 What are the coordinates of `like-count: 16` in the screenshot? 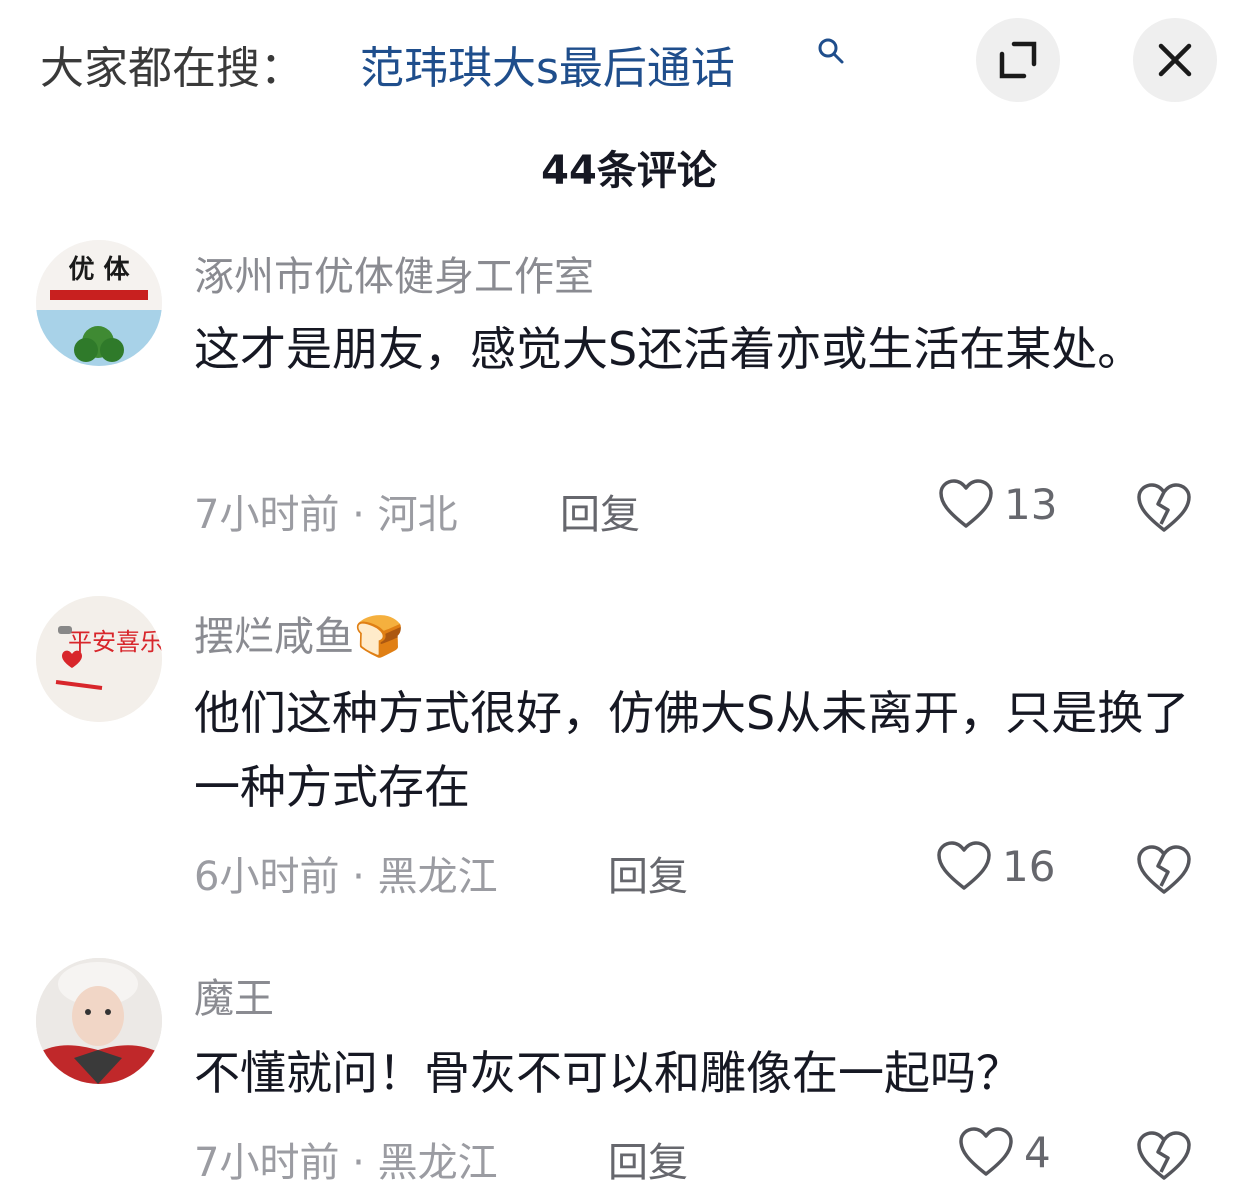 It's located at (1029, 866).